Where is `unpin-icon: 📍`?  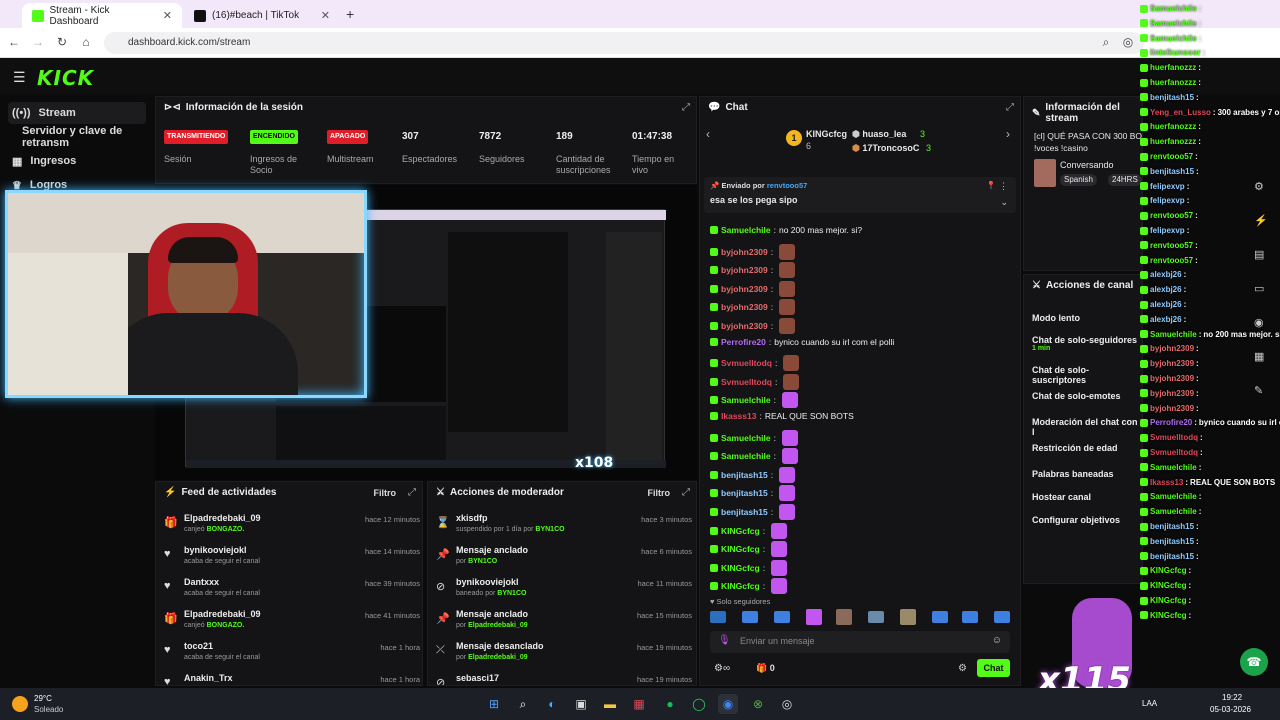 unpin-icon: 📍 is located at coordinates (991, 185).